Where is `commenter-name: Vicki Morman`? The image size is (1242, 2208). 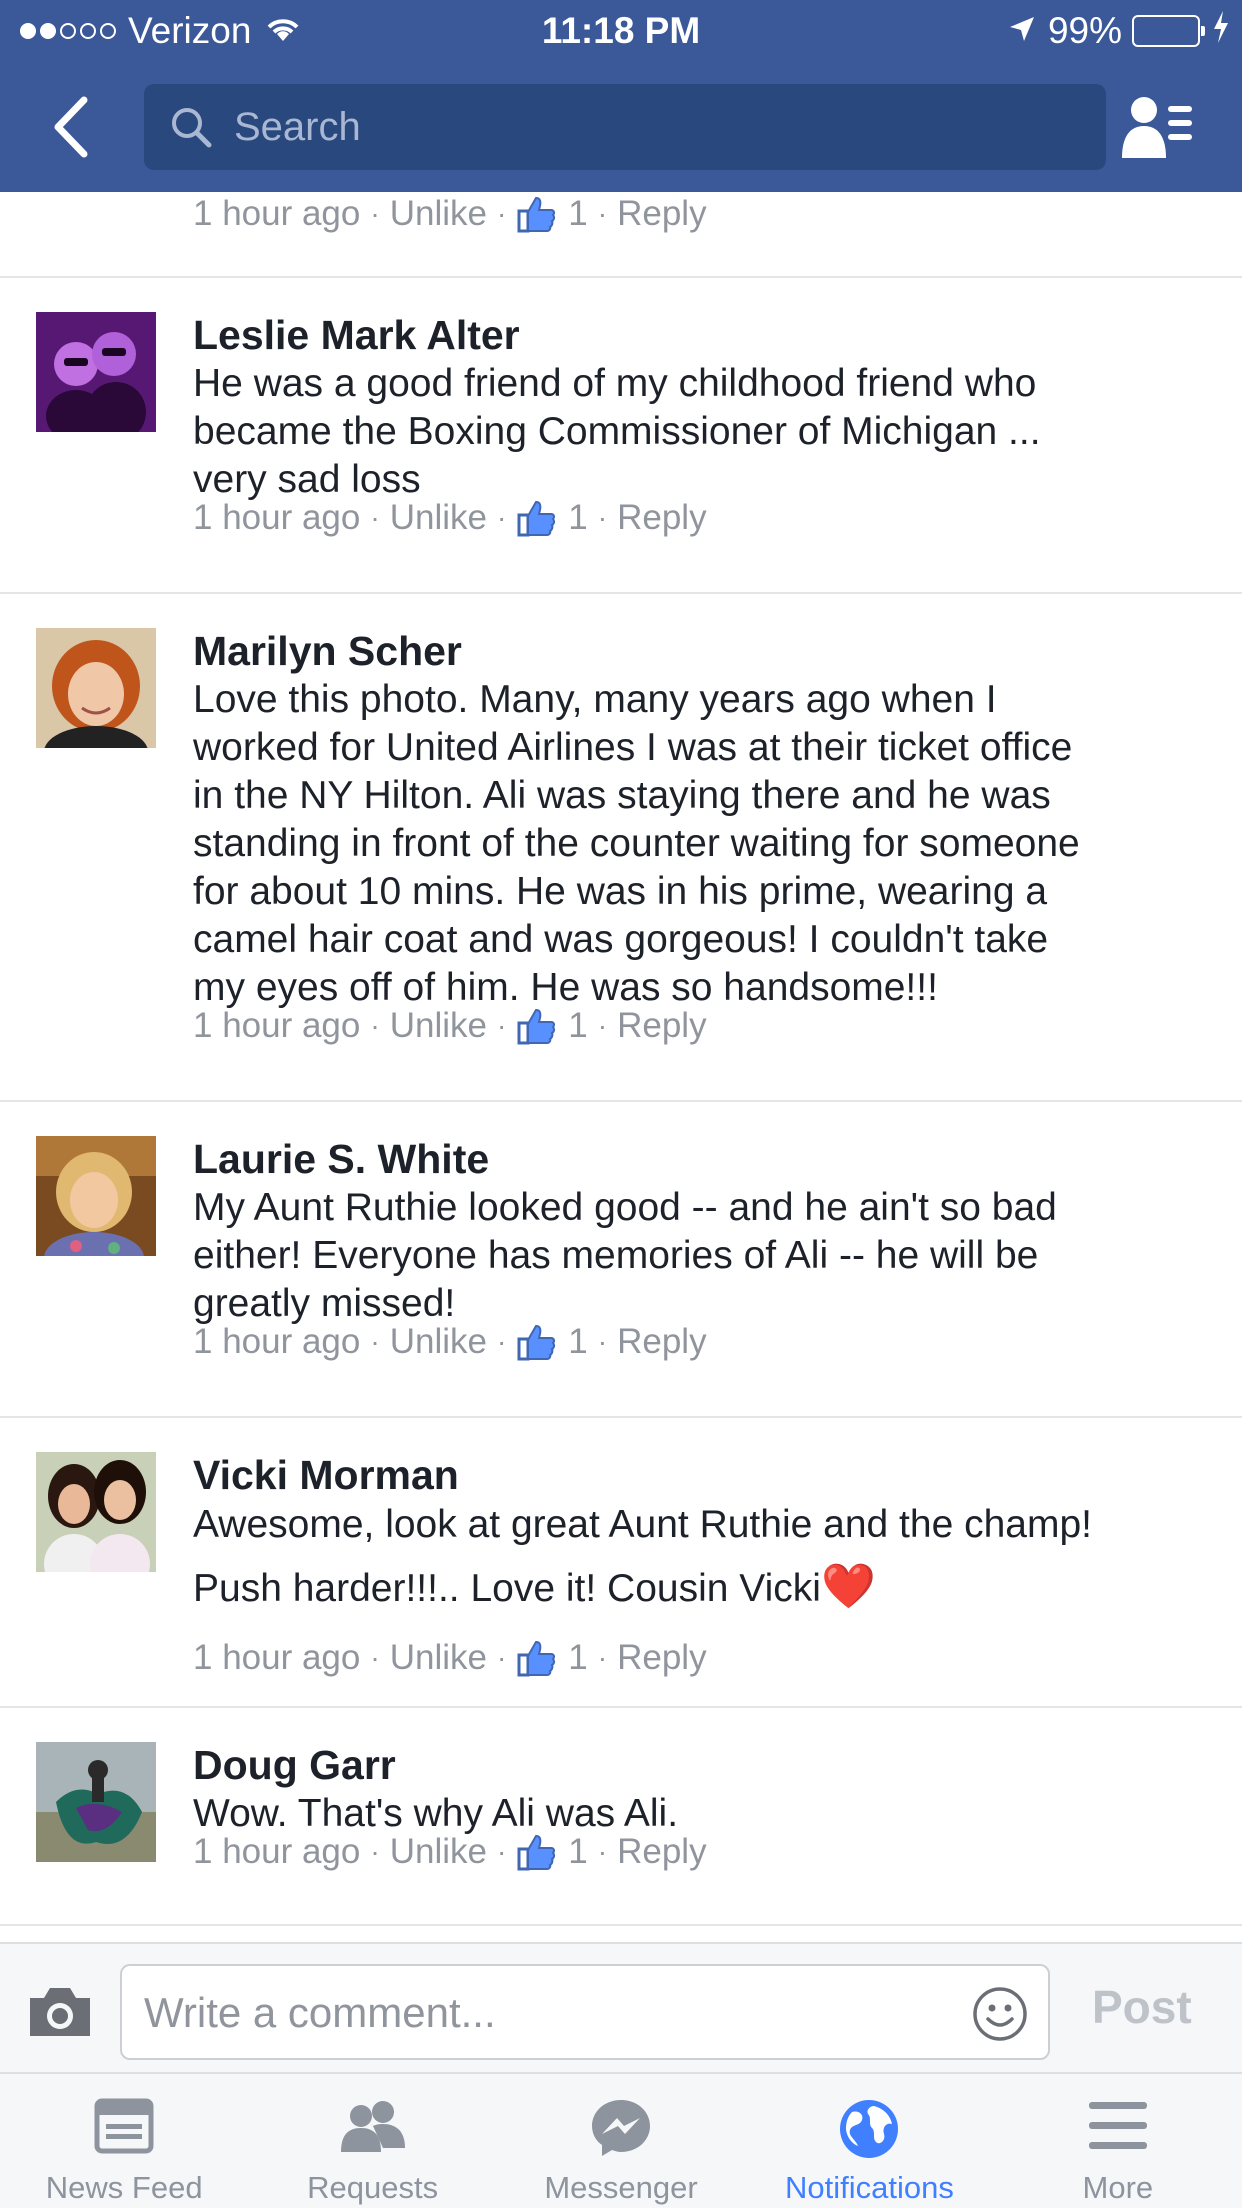 commenter-name: Vicki Morman is located at coordinates (326, 1475).